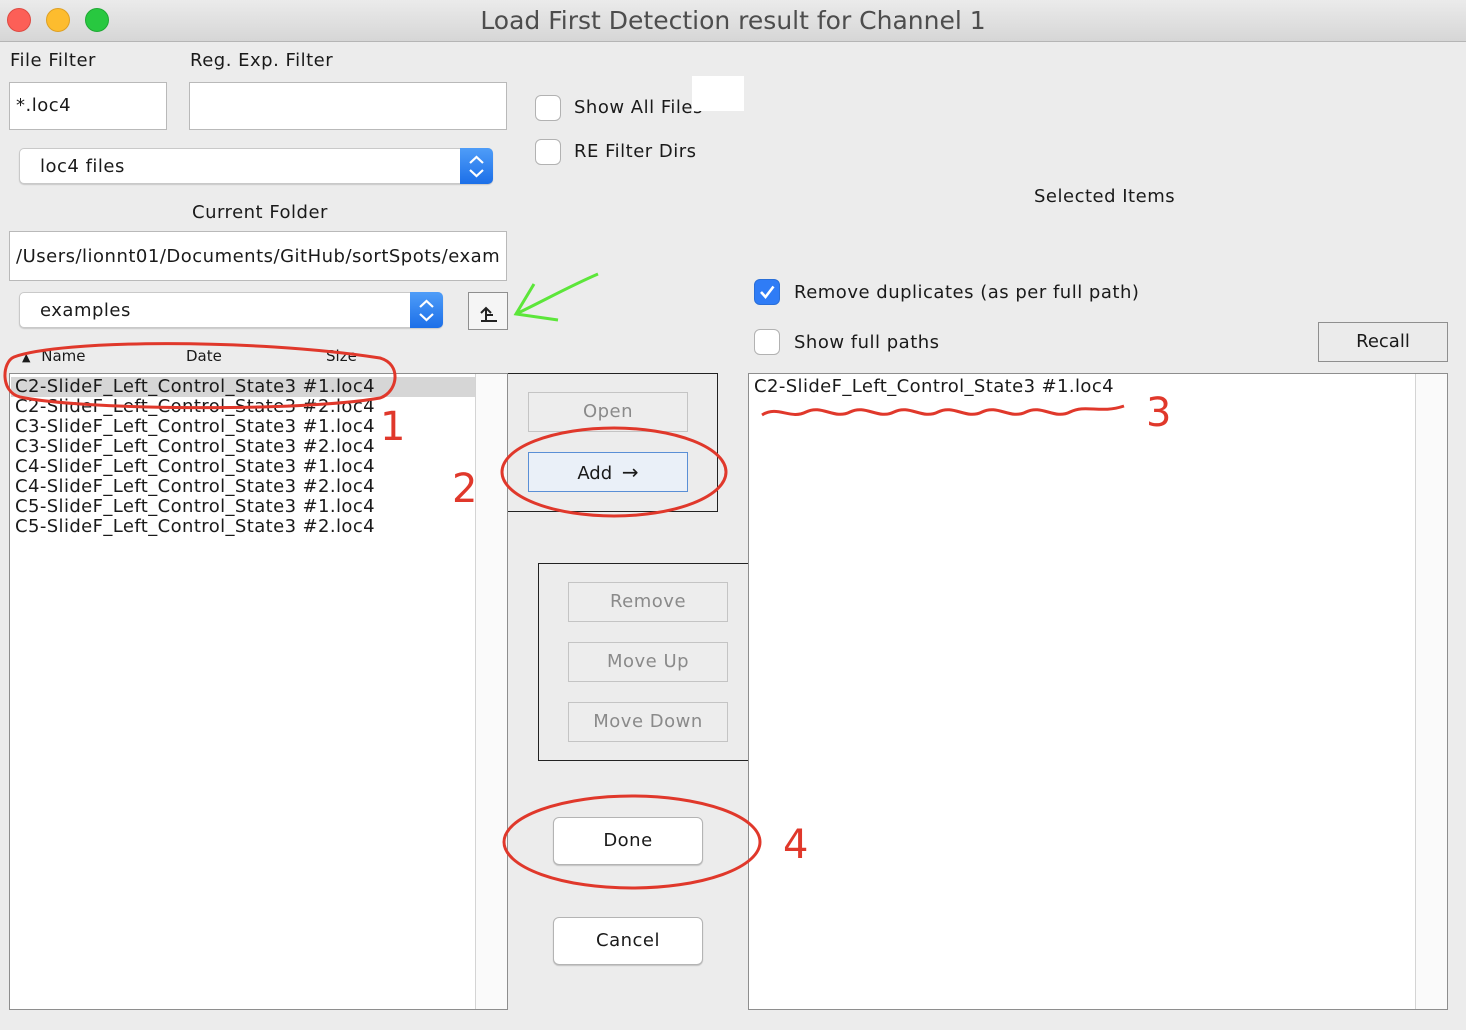 This screenshot has height=1030, width=1466. I want to click on list-item: C3-SlideF_Left_Control_State3 #1.loc4, so click(243, 427).